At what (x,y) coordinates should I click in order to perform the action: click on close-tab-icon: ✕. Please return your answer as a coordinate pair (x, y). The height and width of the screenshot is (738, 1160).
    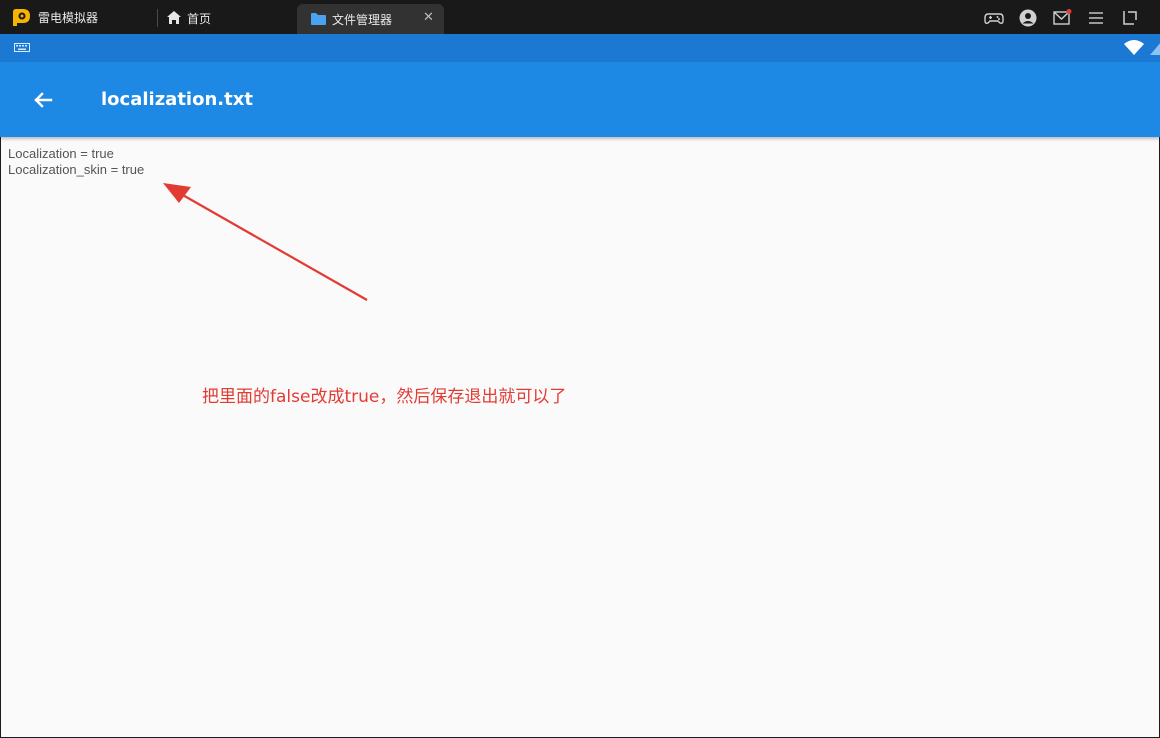
    Looking at the image, I should click on (428, 17).